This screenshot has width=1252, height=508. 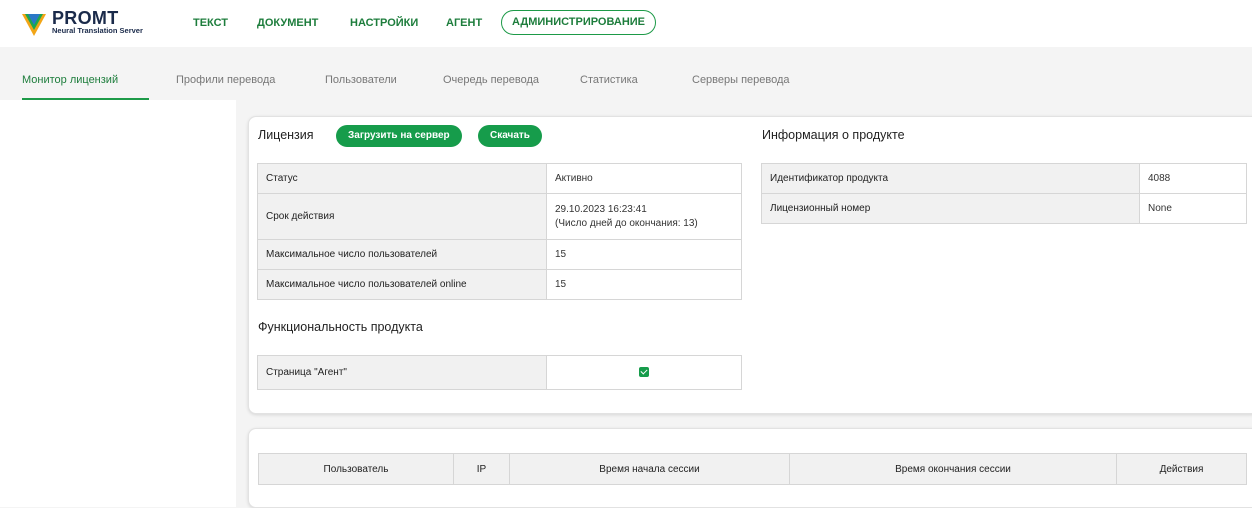 I want to click on product-info-value: 4088, so click(x=1193, y=178).